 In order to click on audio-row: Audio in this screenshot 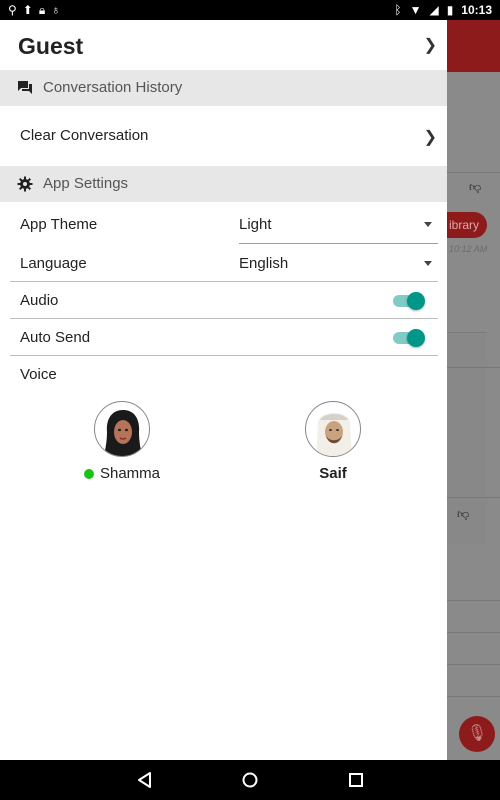, I will do `click(219, 300)`.